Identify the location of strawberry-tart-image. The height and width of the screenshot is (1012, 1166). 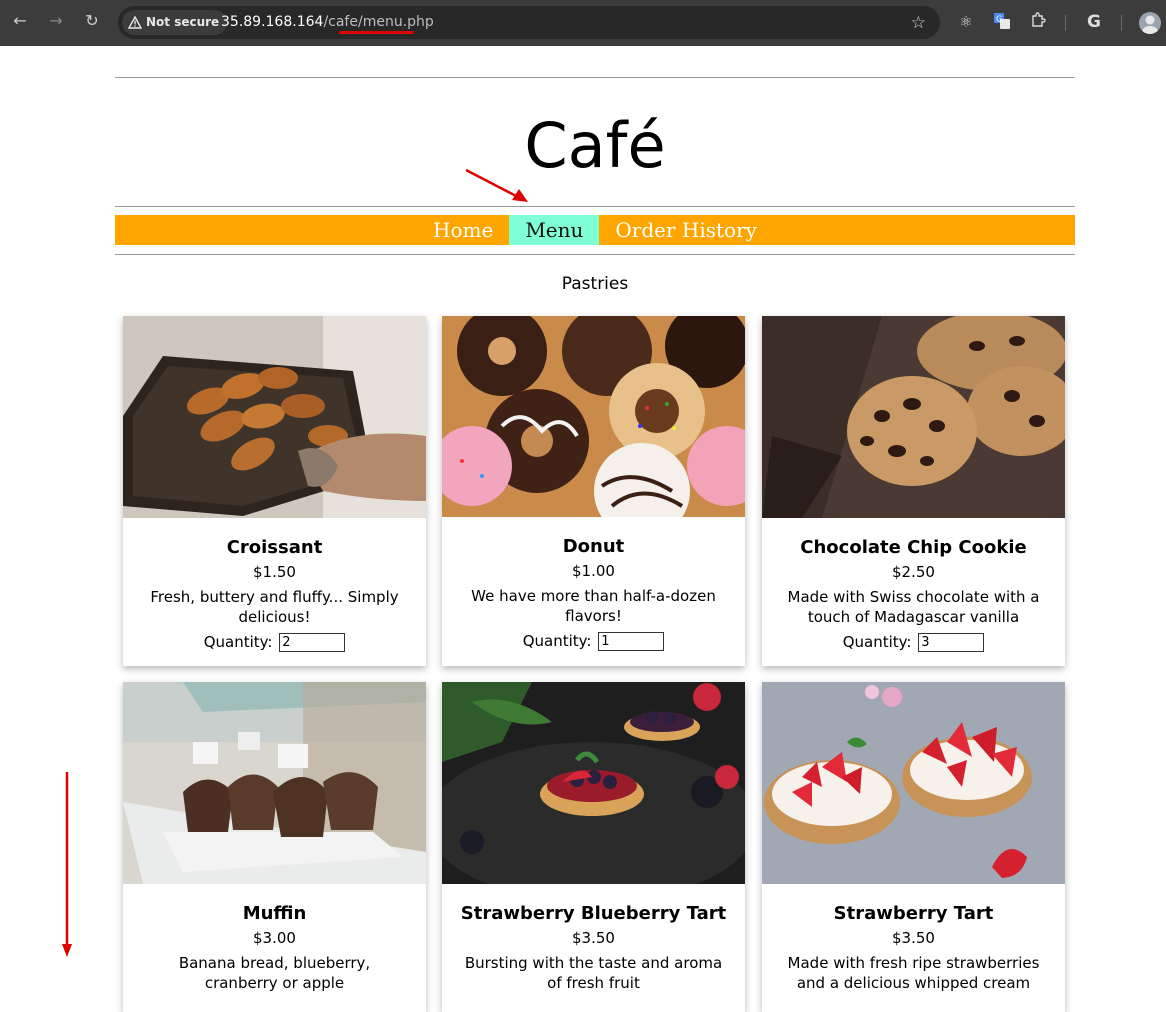
(913, 783).